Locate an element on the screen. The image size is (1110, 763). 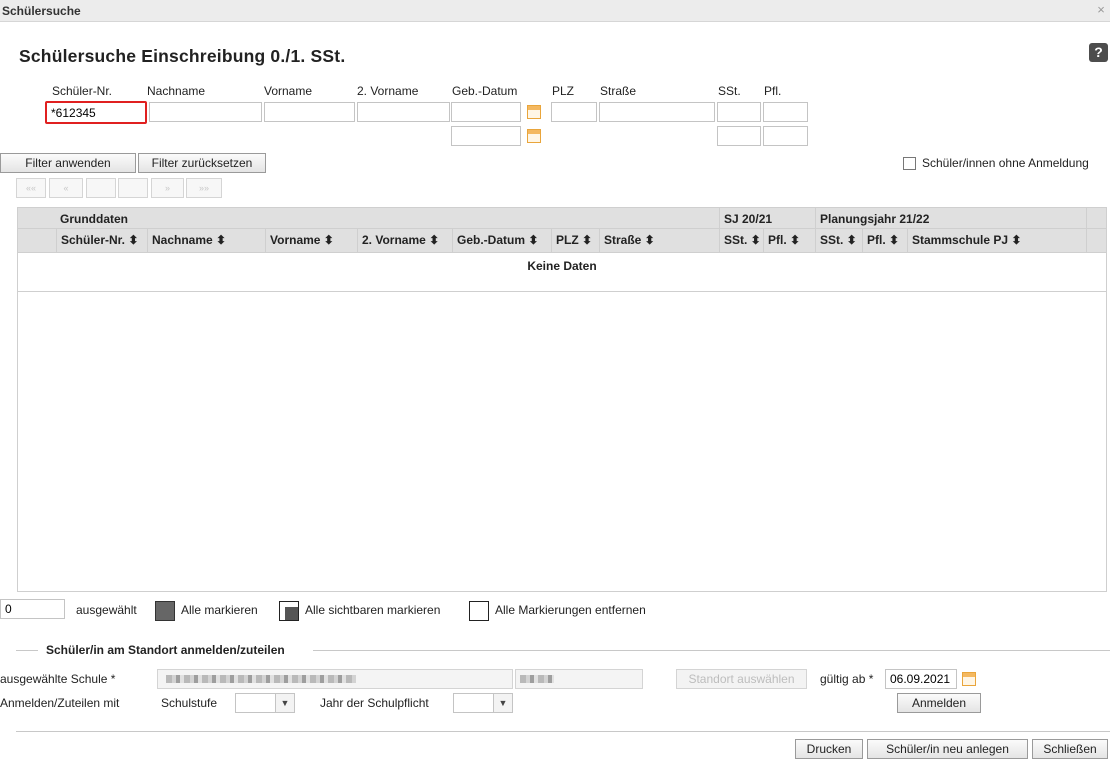
print-button: Drucken is located at coordinates (829, 749).